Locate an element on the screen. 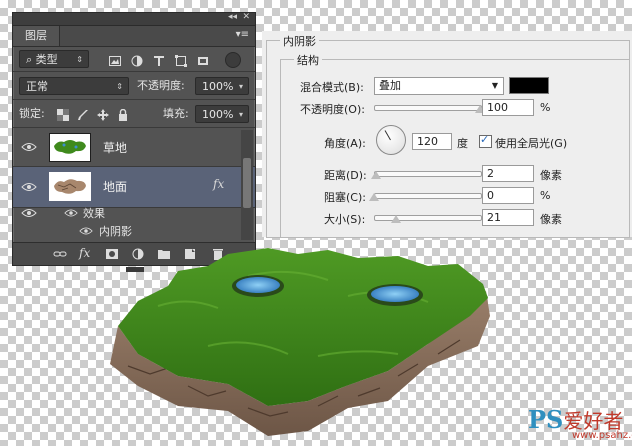 This screenshot has height=446, width=632. choke-slider is located at coordinates (428, 196).